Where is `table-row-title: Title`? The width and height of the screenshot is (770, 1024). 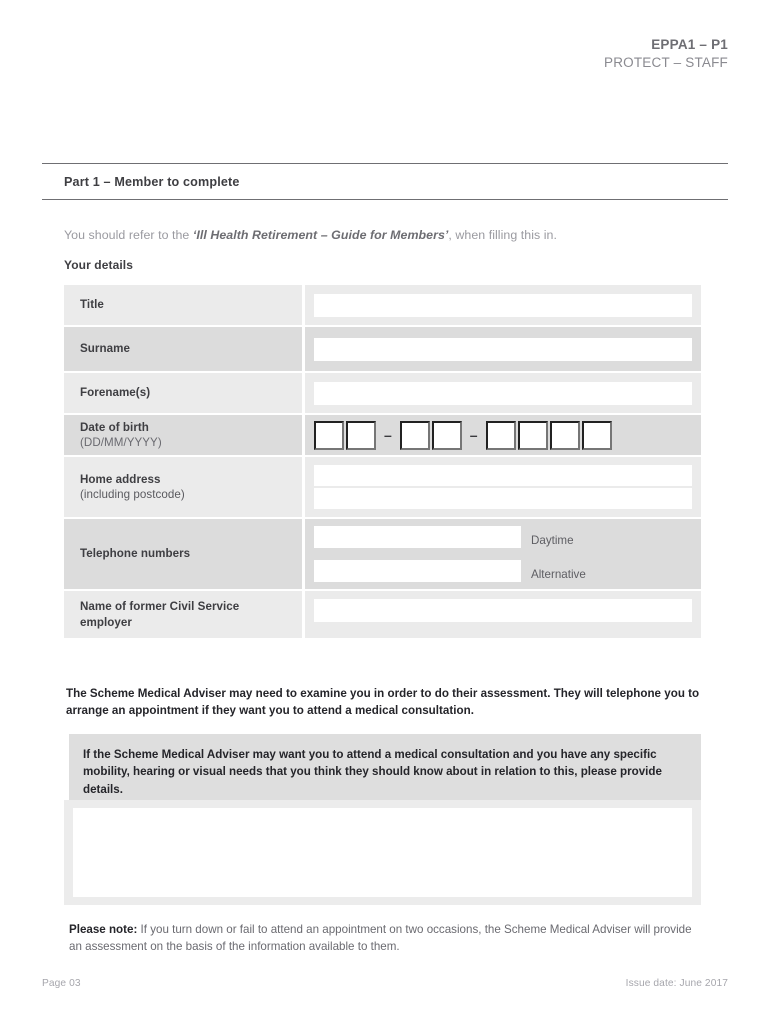
table-row-title: Title is located at coordinates (382, 305).